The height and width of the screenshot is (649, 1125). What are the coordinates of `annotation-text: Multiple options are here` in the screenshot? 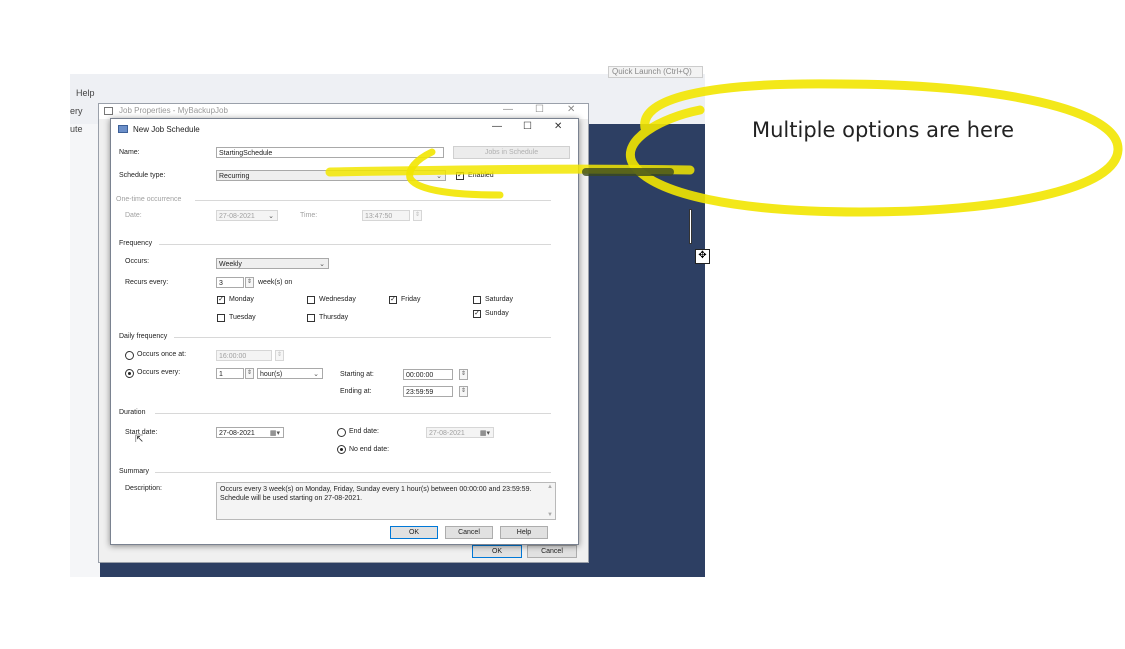 It's located at (883, 130).